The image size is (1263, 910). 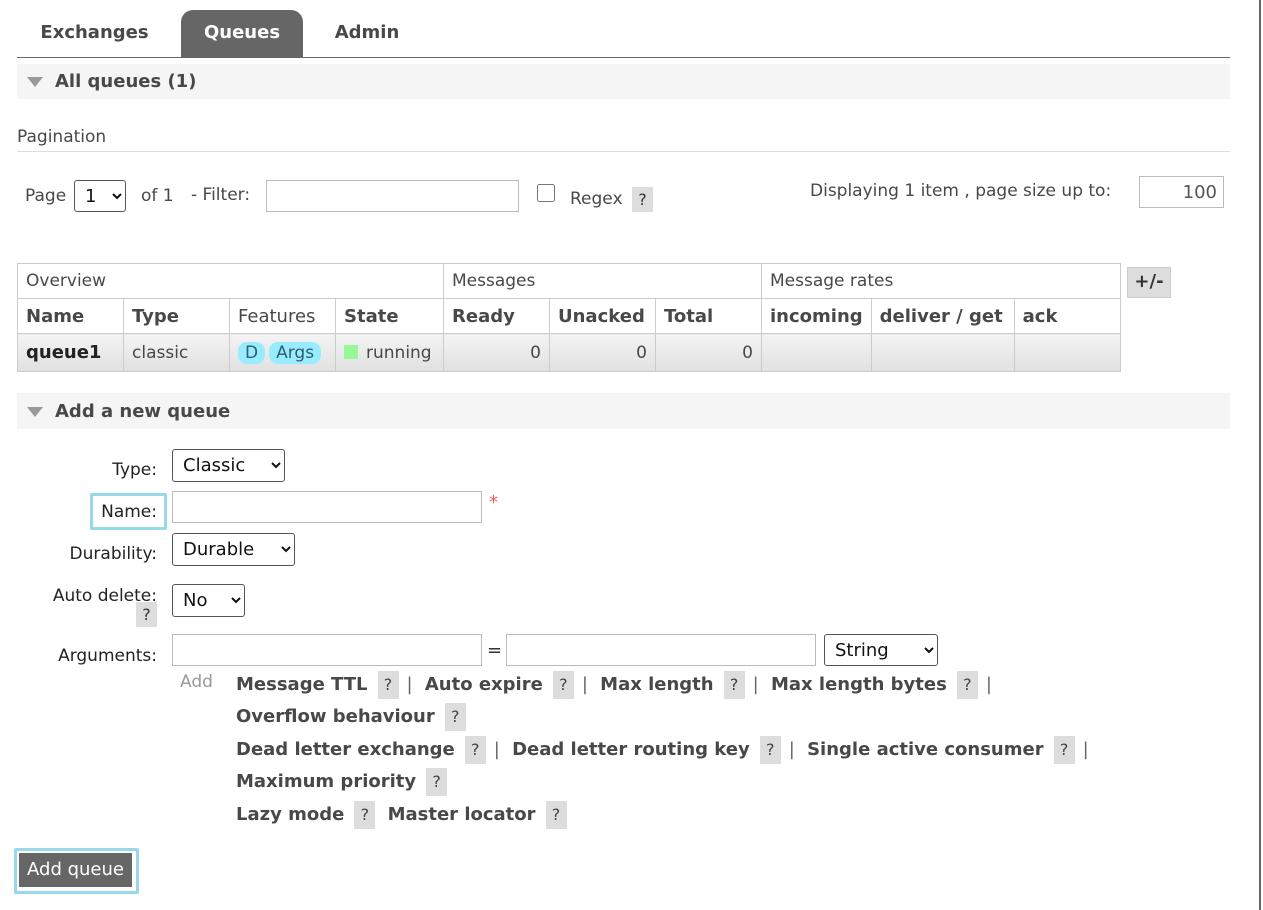 What do you see at coordinates (1067, 316) in the screenshot?
I see `col-ack: ack` at bounding box center [1067, 316].